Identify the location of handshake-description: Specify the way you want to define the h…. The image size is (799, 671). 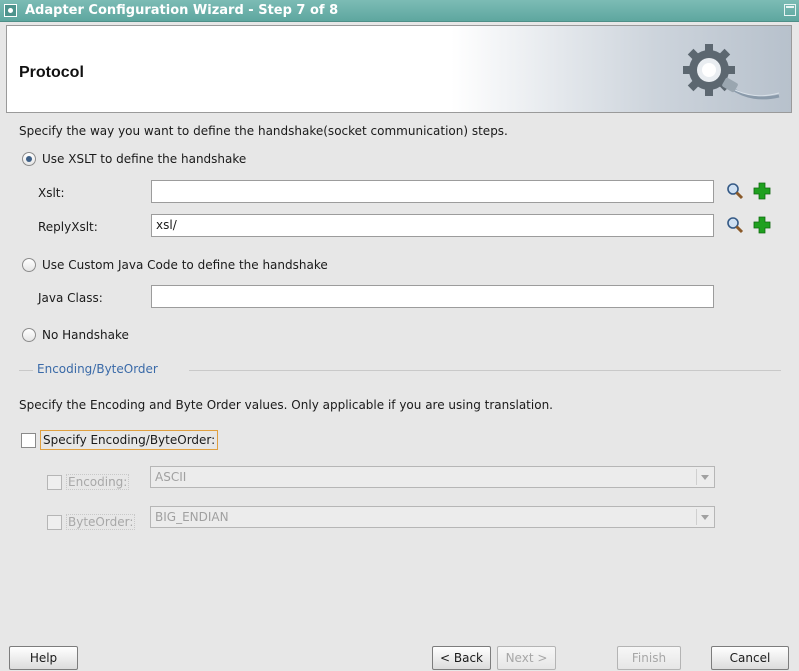
(263, 131).